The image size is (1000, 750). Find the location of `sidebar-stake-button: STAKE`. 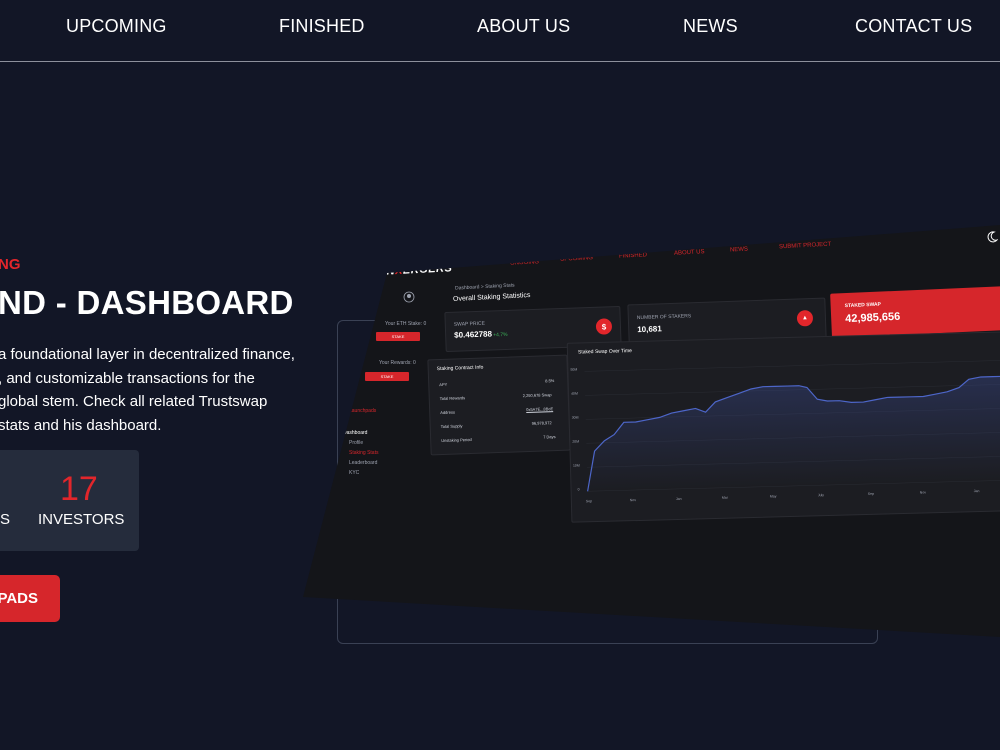

sidebar-stake-button: STAKE is located at coordinates (398, 336).